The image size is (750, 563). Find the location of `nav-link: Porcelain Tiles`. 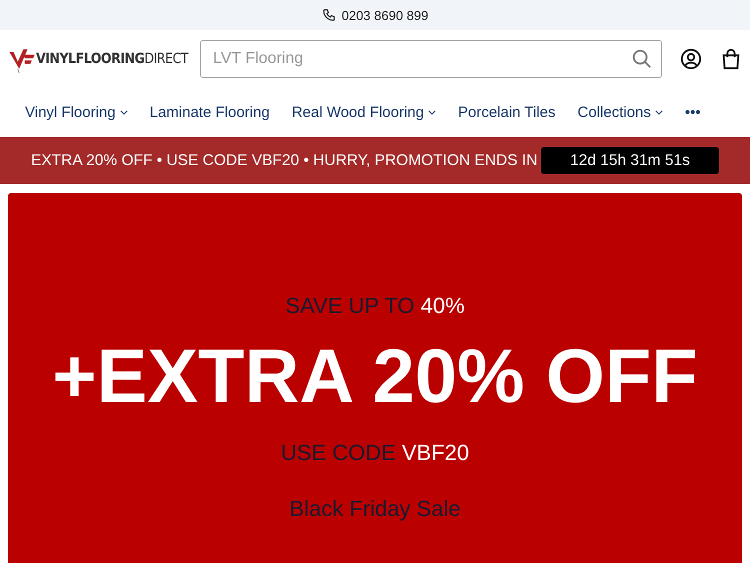

nav-link: Porcelain Tiles is located at coordinates (507, 112).